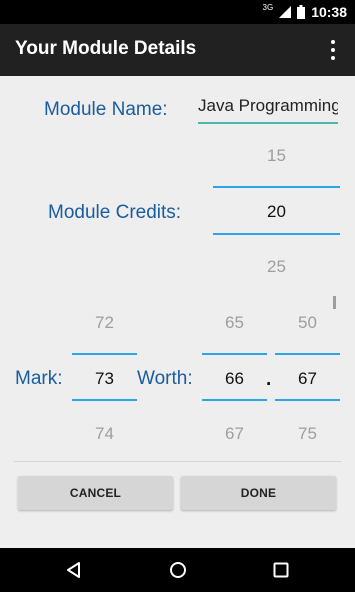  I want to click on credits-divider-top, so click(276, 187).